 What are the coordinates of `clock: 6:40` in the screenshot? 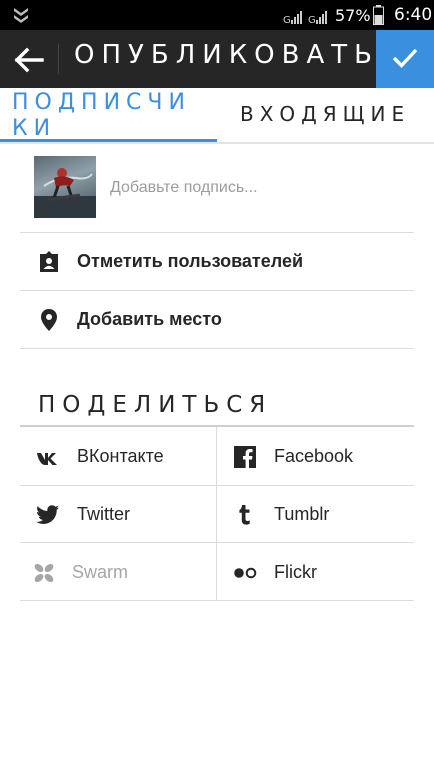 It's located at (413, 15).